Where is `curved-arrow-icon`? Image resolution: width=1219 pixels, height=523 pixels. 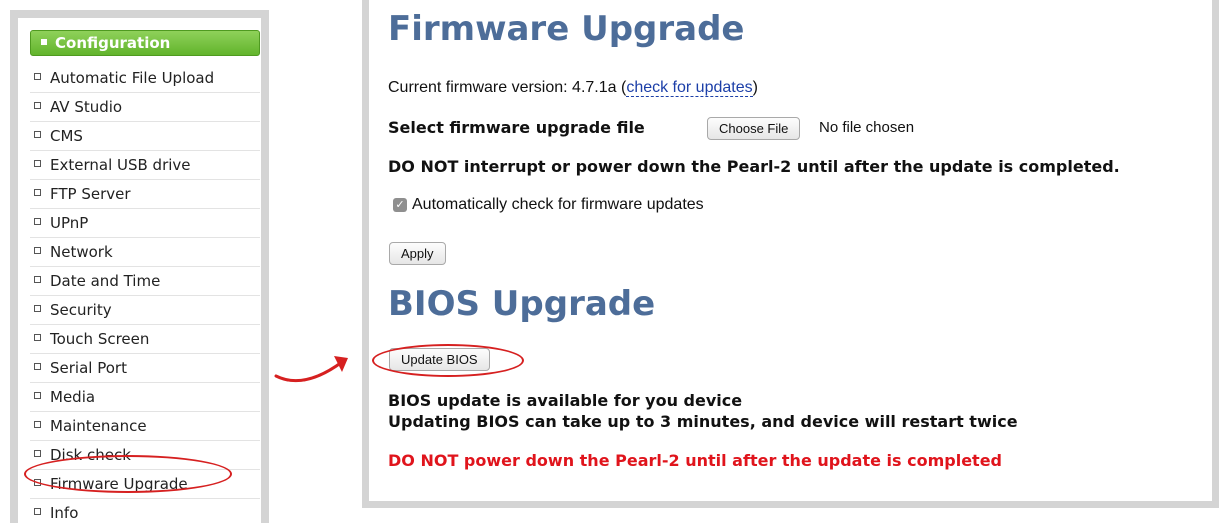
curved-arrow-icon is located at coordinates (311, 369).